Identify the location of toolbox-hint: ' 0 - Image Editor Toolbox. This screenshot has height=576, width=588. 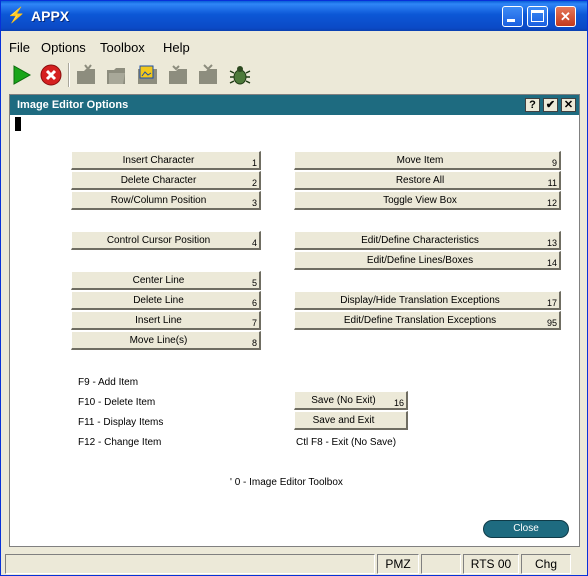
(286, 482).